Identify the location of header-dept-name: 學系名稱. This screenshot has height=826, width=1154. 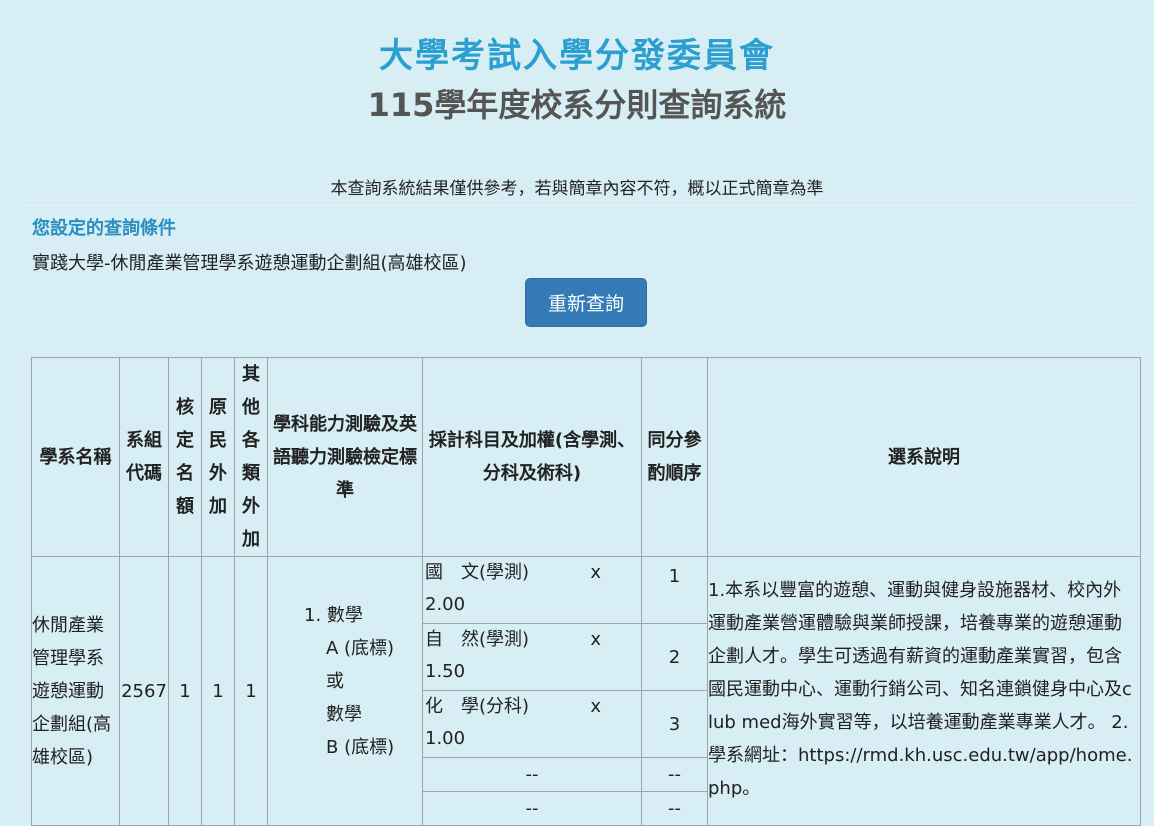
(75, 457).